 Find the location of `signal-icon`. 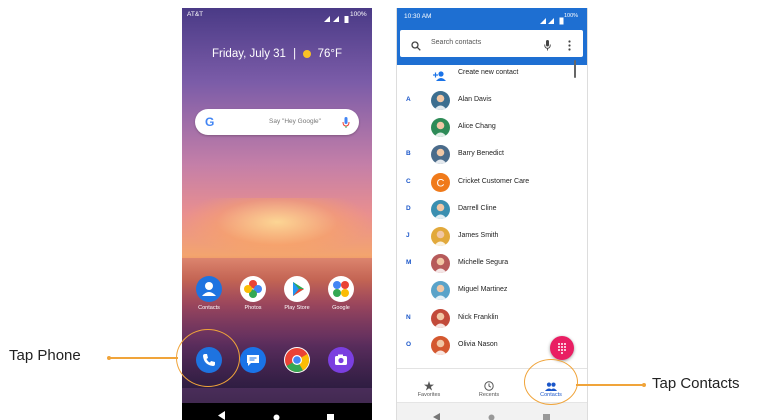

signal-icon is located at coordinates (333, 19).